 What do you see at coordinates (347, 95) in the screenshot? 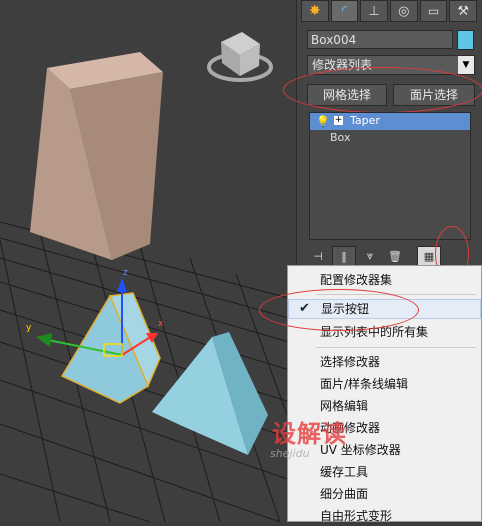
I see `mesh-select-button: 网格选择` at bounding box center [347, 95].